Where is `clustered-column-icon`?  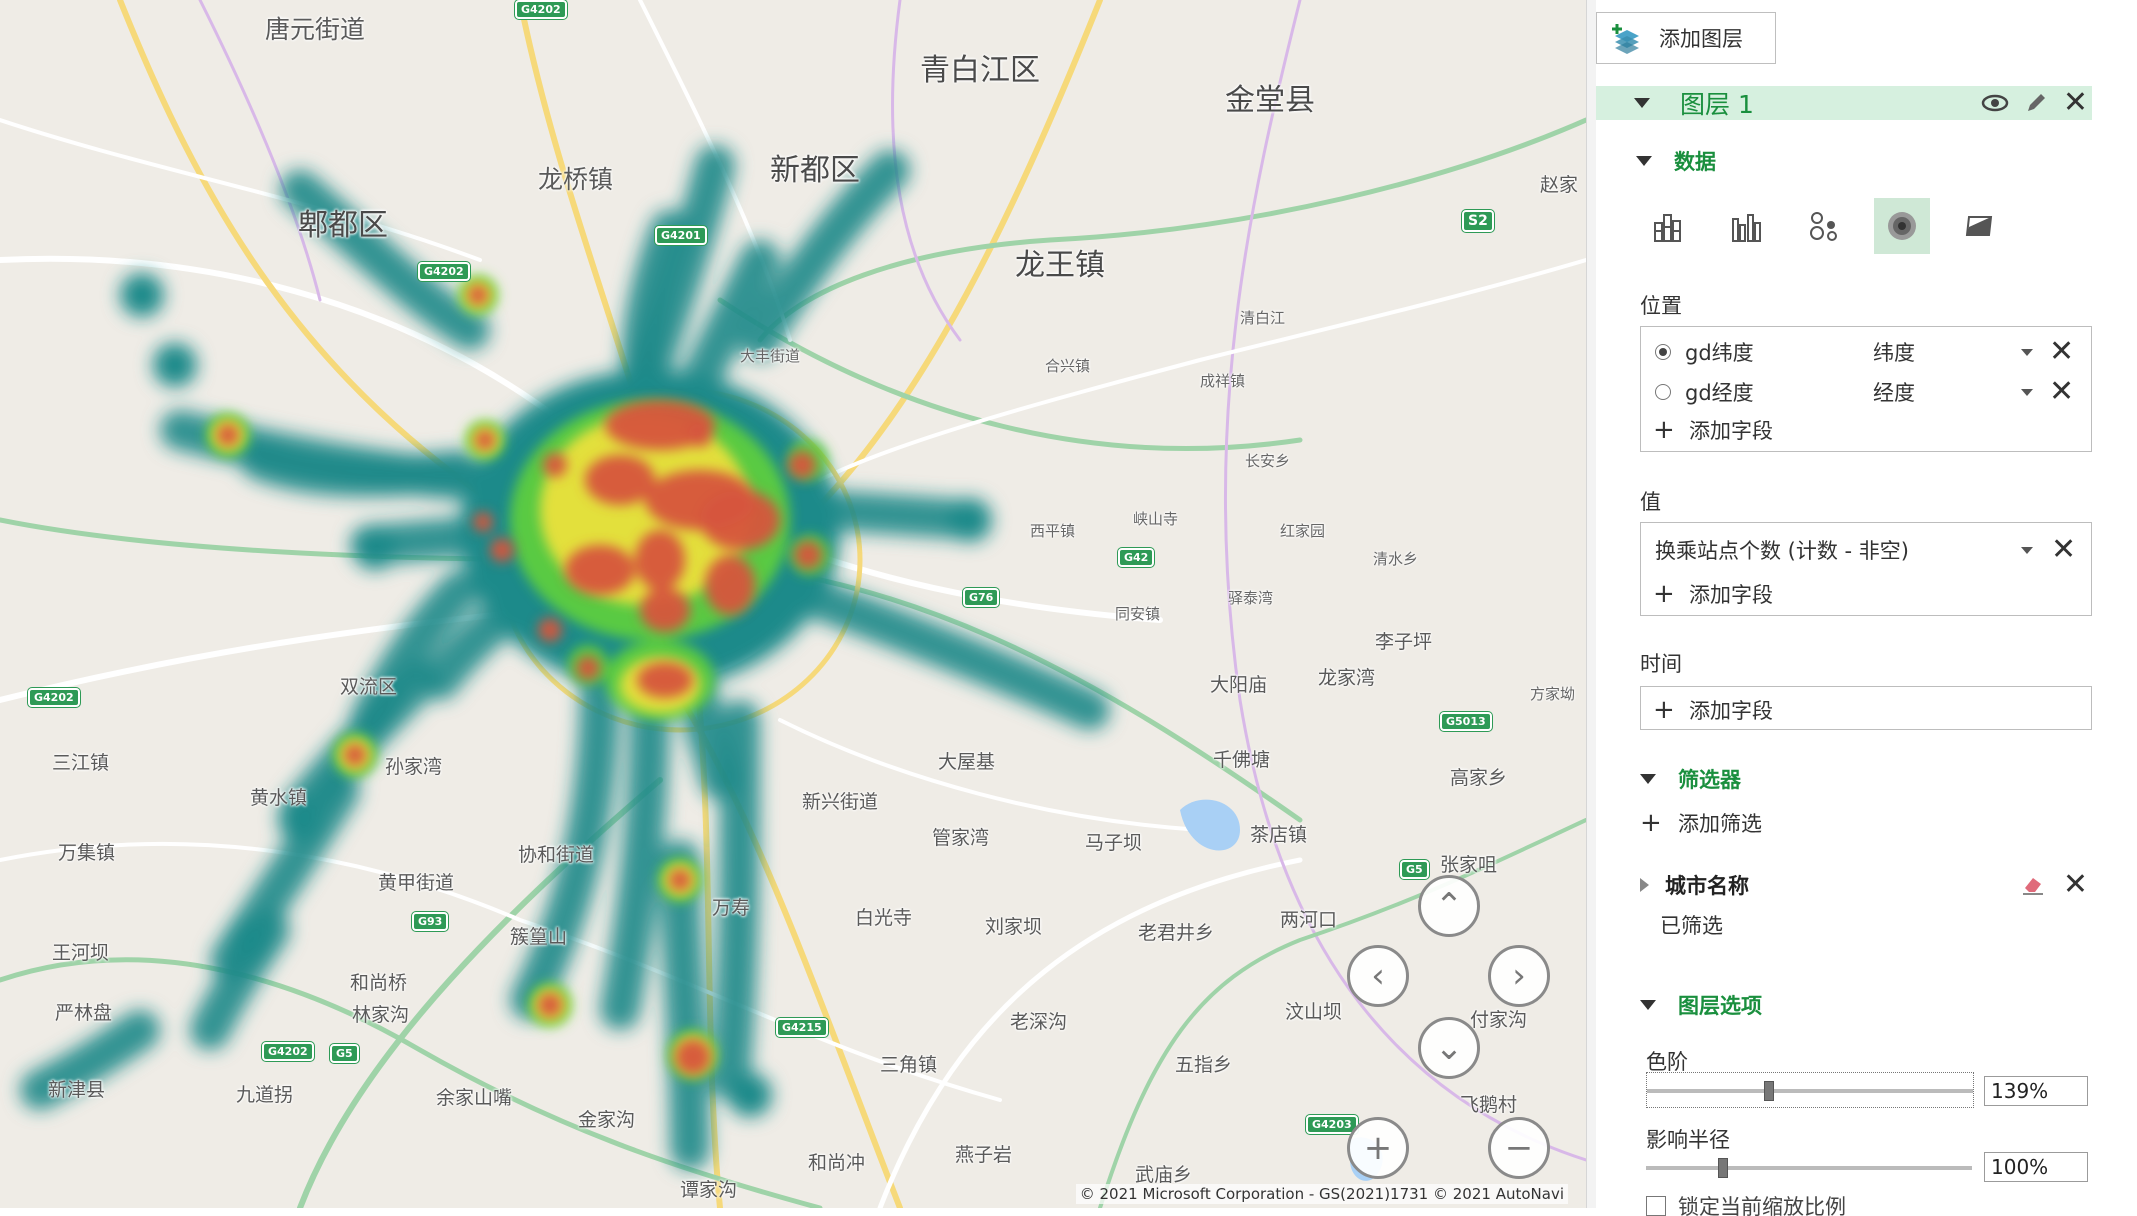
clustered-column-icon is located at coordinates (1746, 226).